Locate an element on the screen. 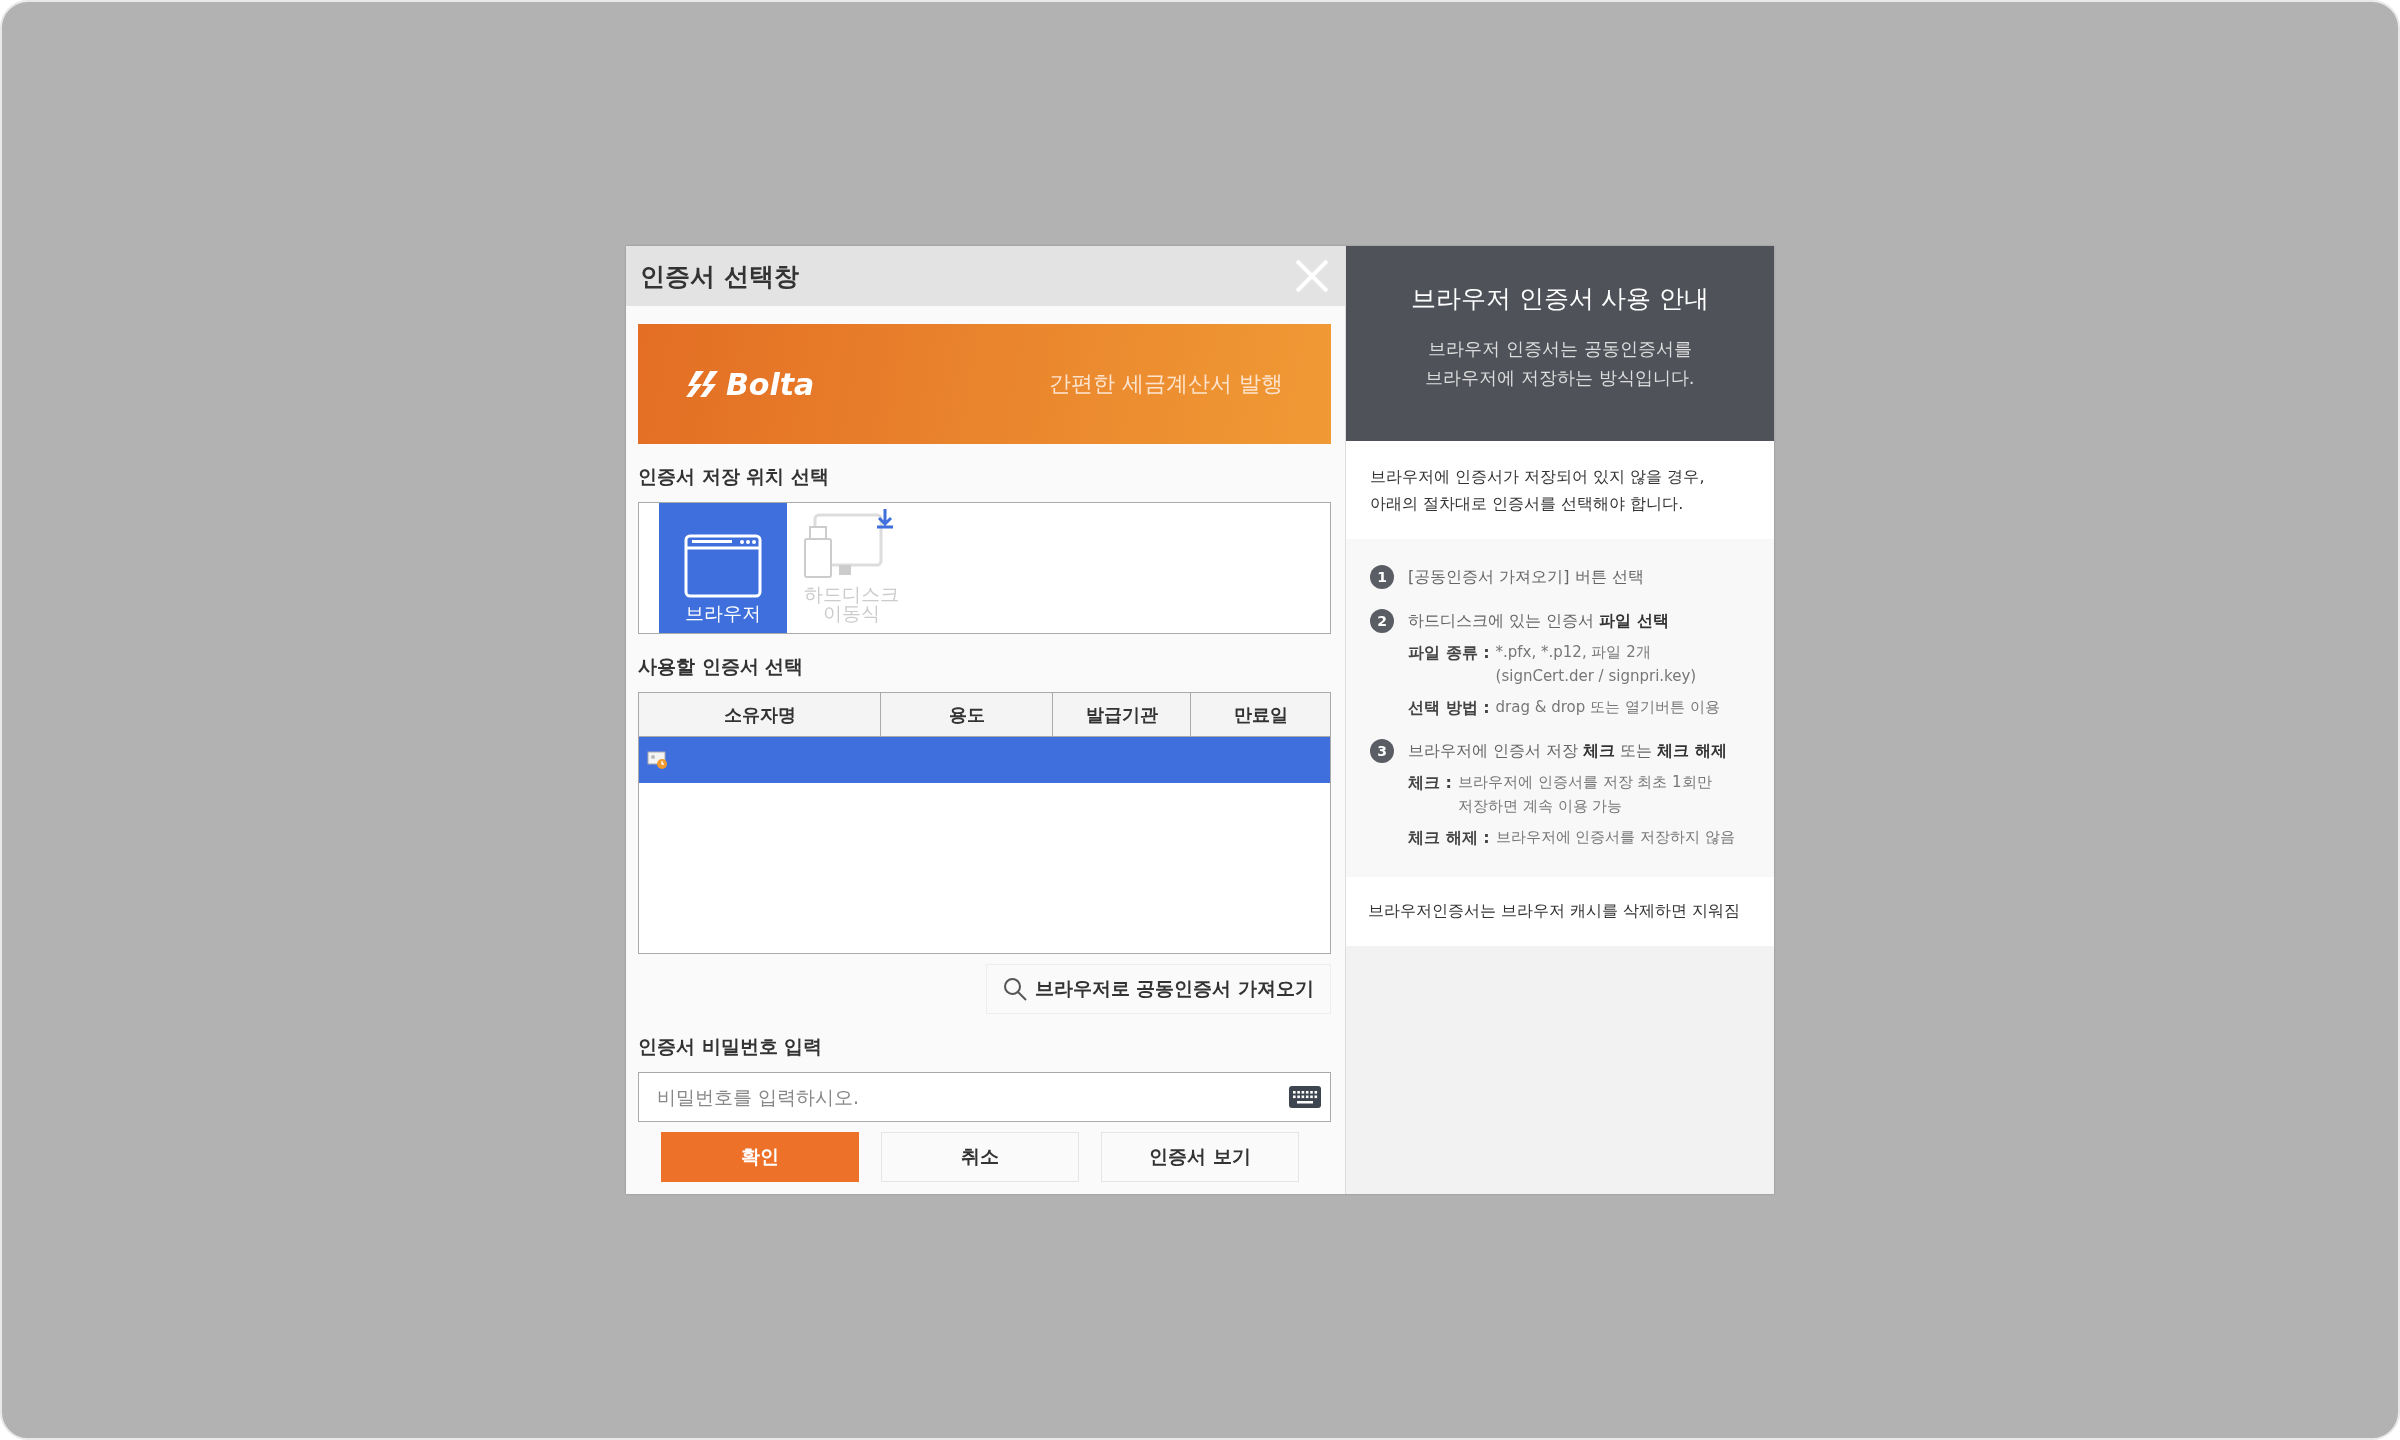 This screenshot has width=2400, height=1440. dialog-button: 취소 is located at coordinates (980, 1157).